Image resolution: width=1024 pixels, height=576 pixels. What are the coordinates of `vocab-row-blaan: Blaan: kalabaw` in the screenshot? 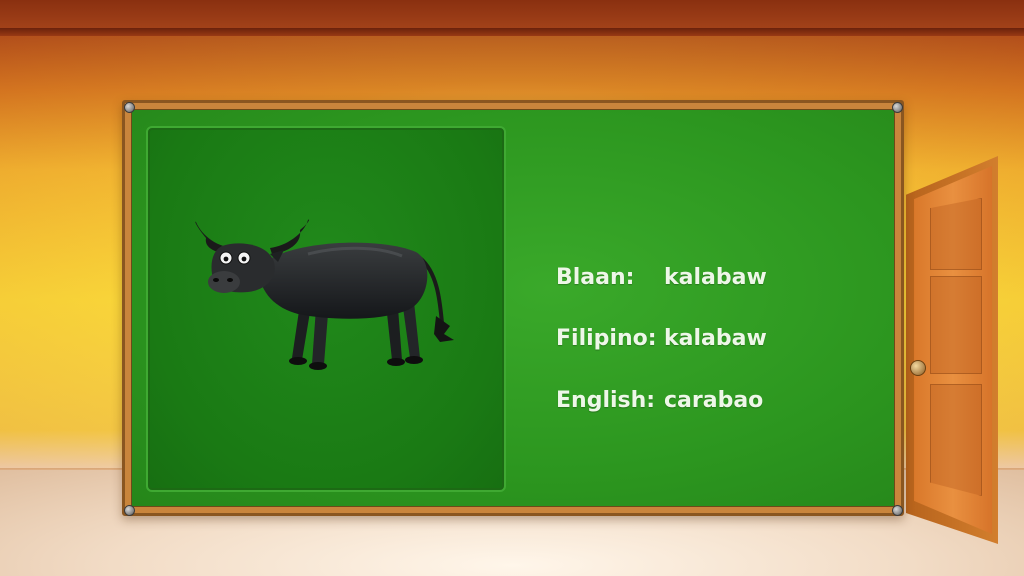 It's located at (661, 277).